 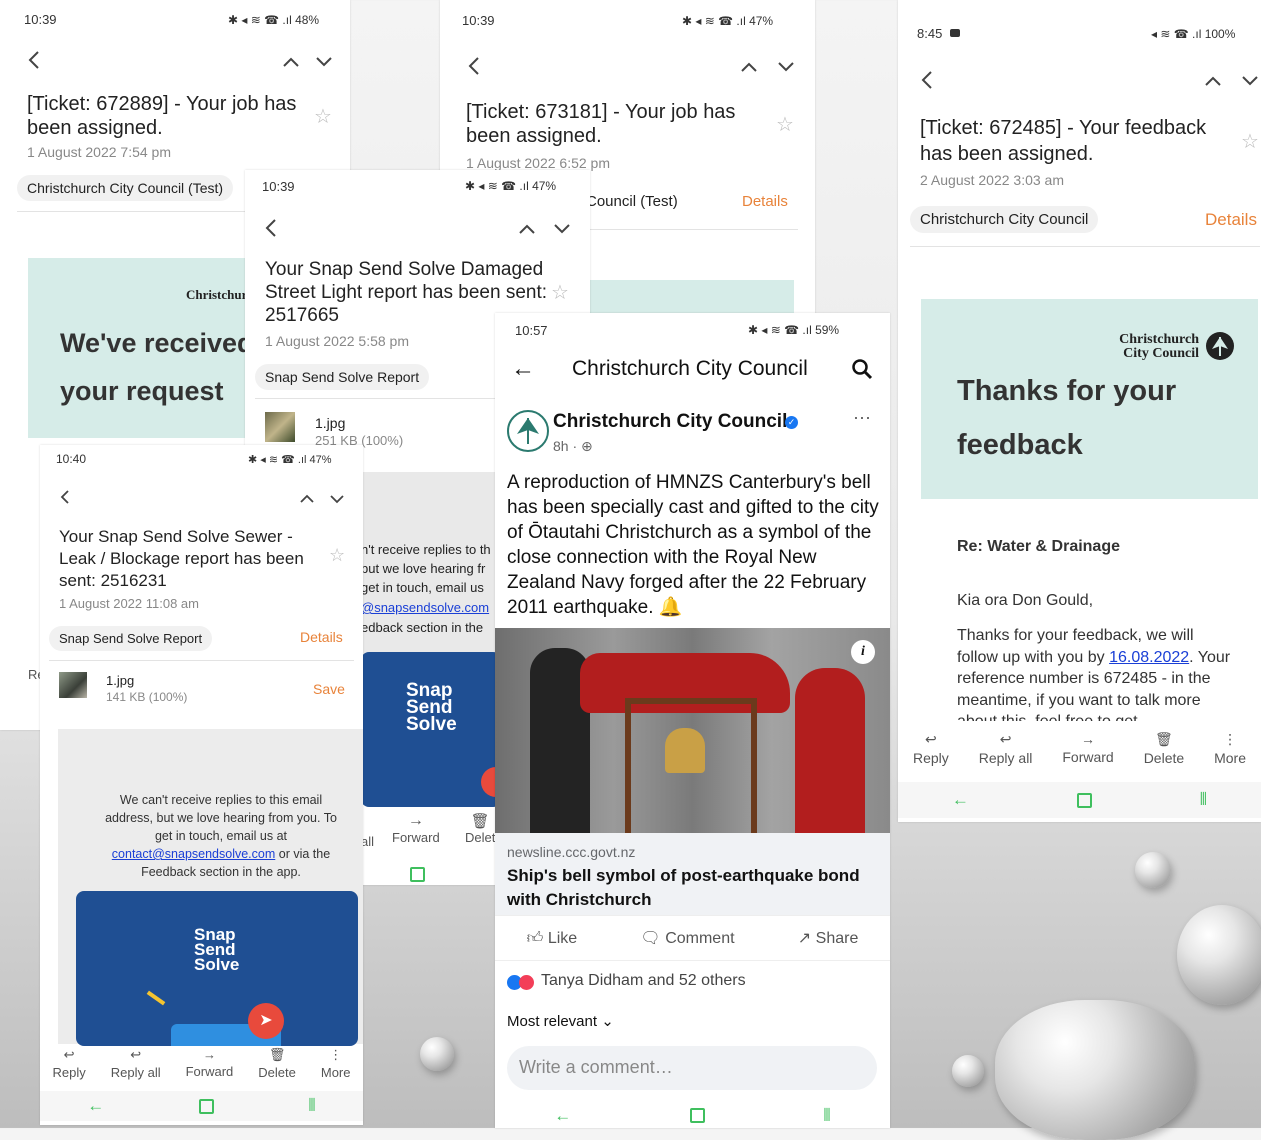 What do you see at coordinates (1088, 757) in the screenshot?
I see `forward-label: Forward` at bounding box center [1088, 757].